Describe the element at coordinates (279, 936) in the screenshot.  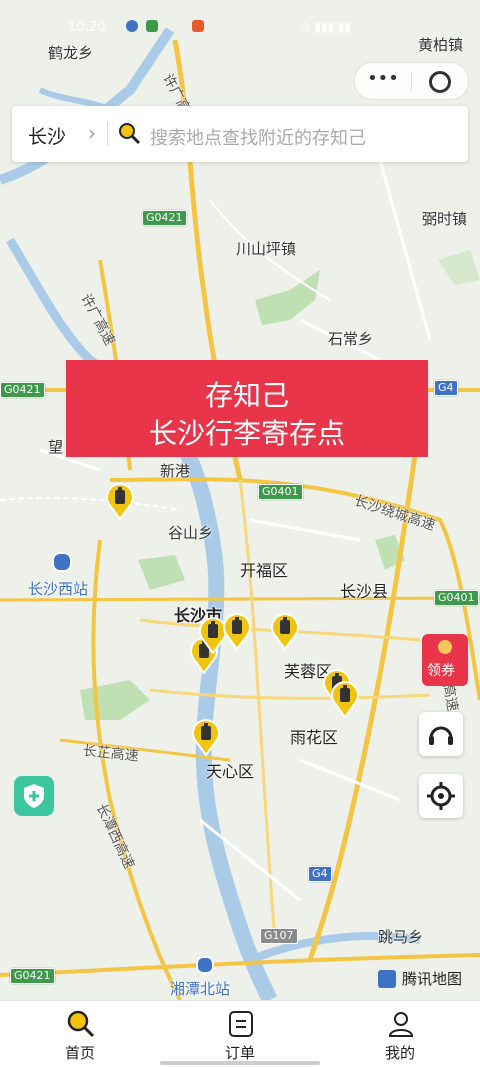
I see `road-shield: G107` at that location.